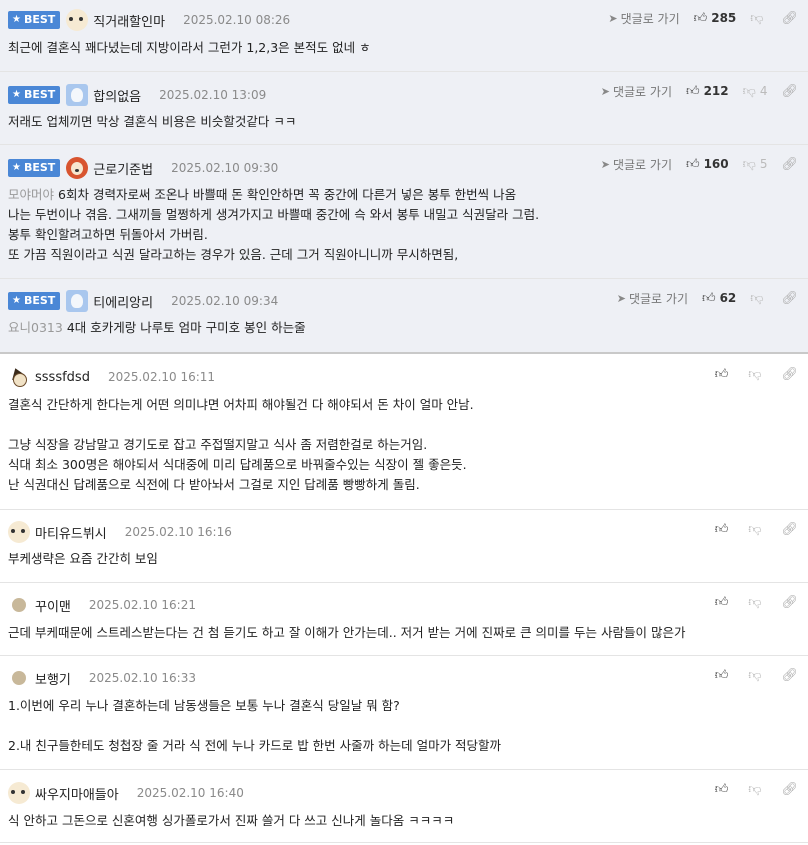 This screenshot has height=845, width=808. I want to click on nickname: 티에리앙리, so click(123, 301).